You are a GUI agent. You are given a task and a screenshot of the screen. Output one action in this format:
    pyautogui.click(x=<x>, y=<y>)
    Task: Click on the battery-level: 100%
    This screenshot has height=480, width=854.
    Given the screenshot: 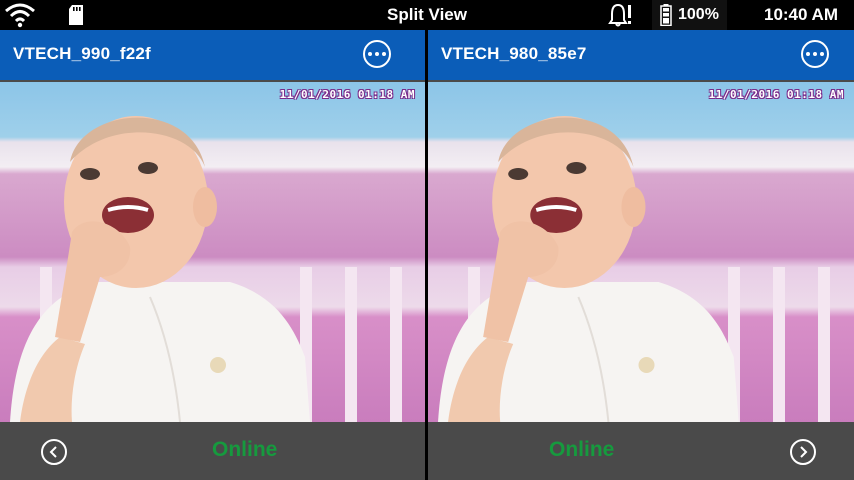 What is the action you would take?
    pyautogui.click(x=698, y=14)
    